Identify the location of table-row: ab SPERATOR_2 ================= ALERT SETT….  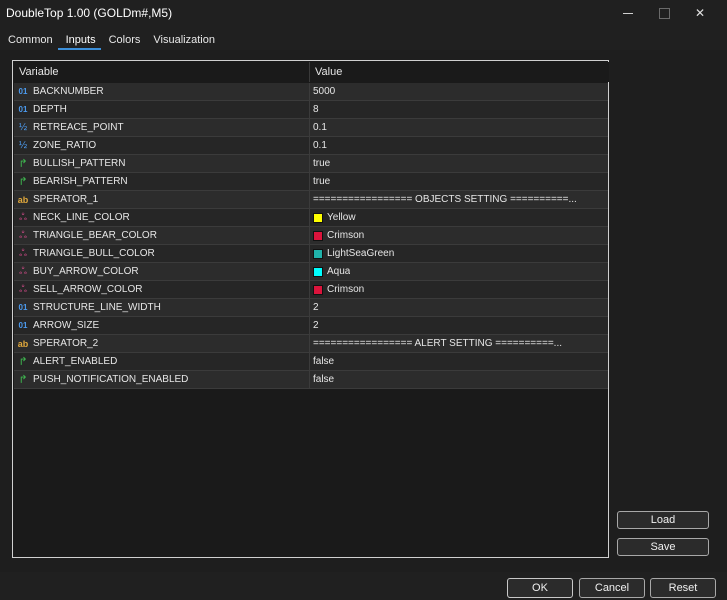
(311, 344).